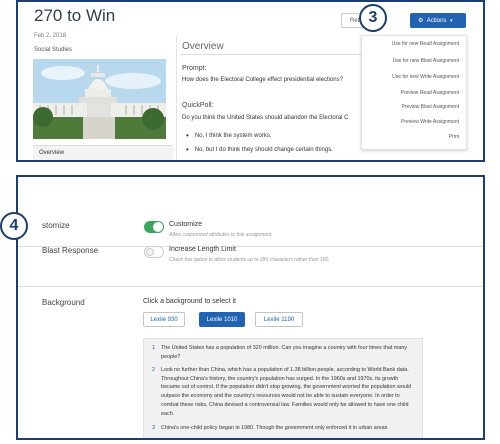  Describe the element at coordinates (103, 152) in the screenshot. I see `sidebar-item-overview: Overview` at that location.